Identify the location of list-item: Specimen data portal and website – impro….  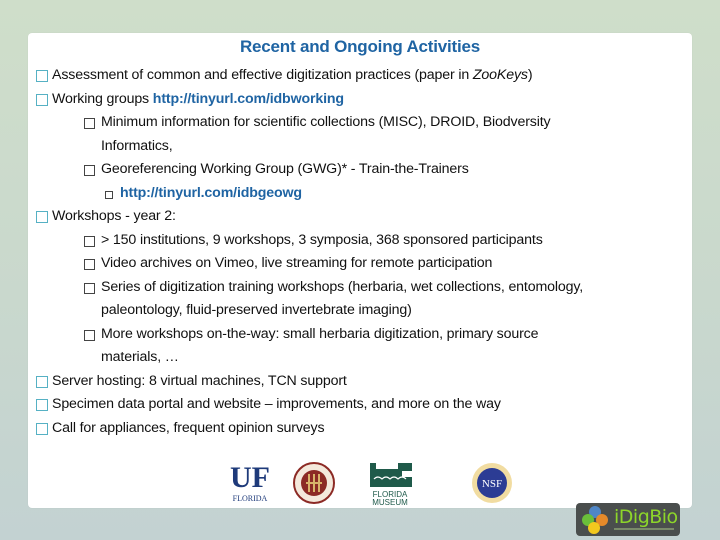
(360, 405).